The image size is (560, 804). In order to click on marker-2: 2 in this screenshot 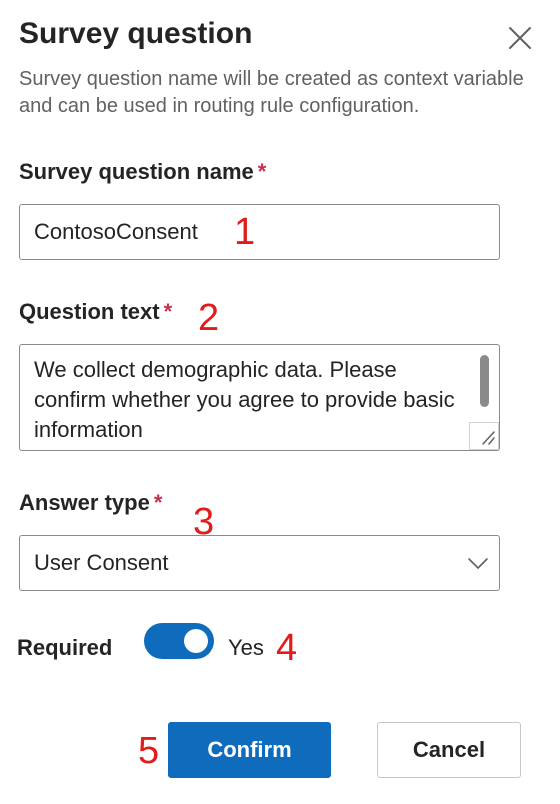, I will do `click(209, 318)`.